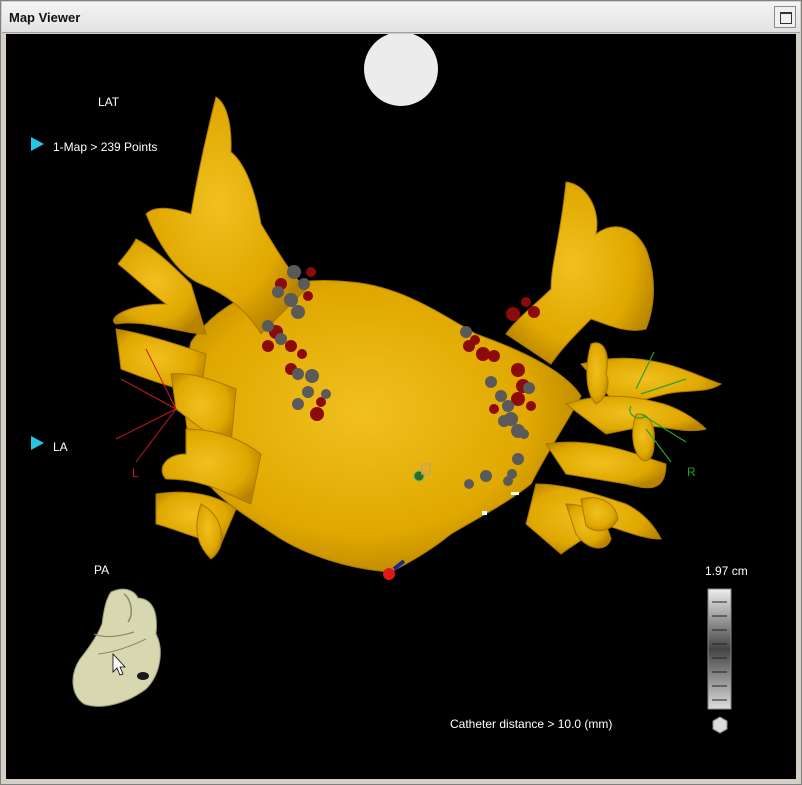 The image size is (802, 785). What do you see at coordinates (109, 102) in the screenshot?
I see `map-type-label: LAT` at bounding box center [109, 102].